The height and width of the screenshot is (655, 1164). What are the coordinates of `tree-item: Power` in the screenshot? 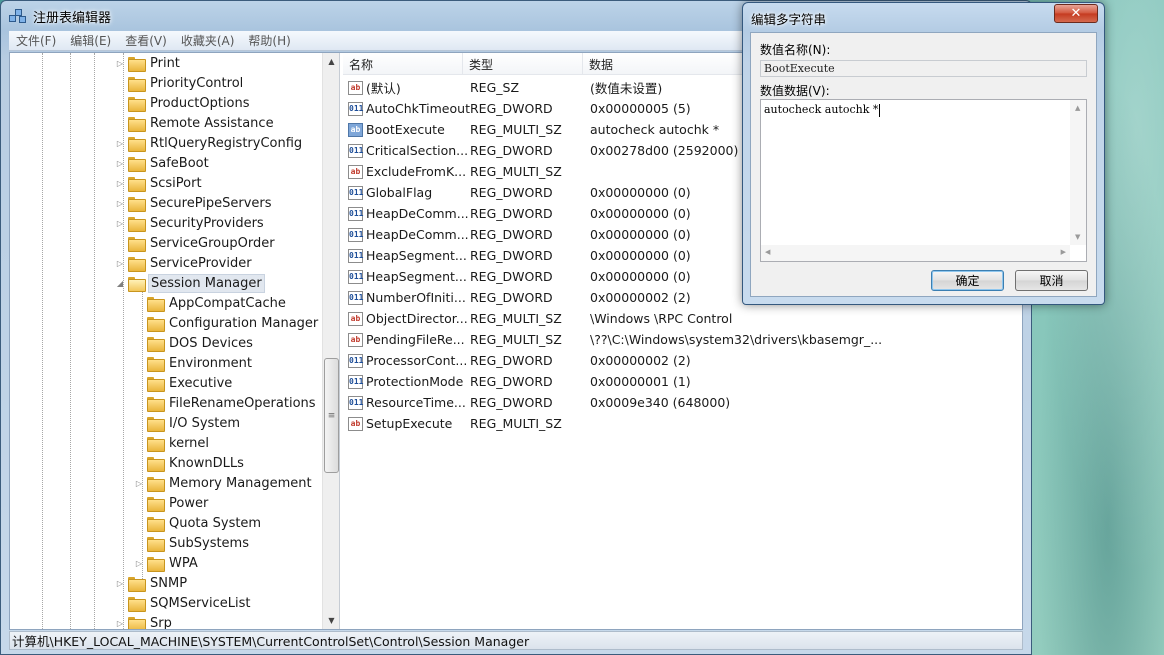 It's located at (172, 503).